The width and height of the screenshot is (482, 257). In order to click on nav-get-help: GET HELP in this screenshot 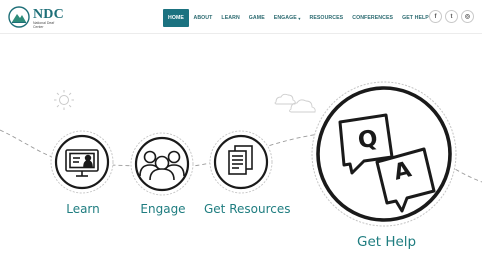, I will do `click(416, 18)`.